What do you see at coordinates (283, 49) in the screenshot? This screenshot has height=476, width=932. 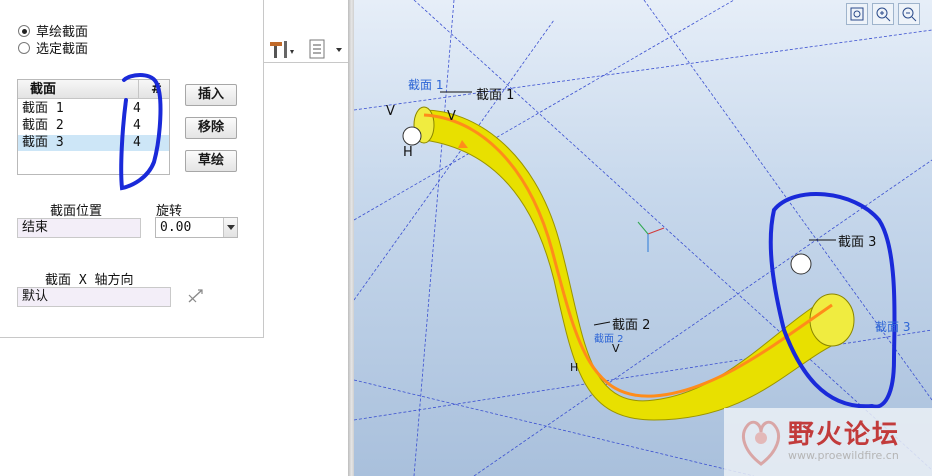 I see `tools-icon` at bounding box center [283, 49].